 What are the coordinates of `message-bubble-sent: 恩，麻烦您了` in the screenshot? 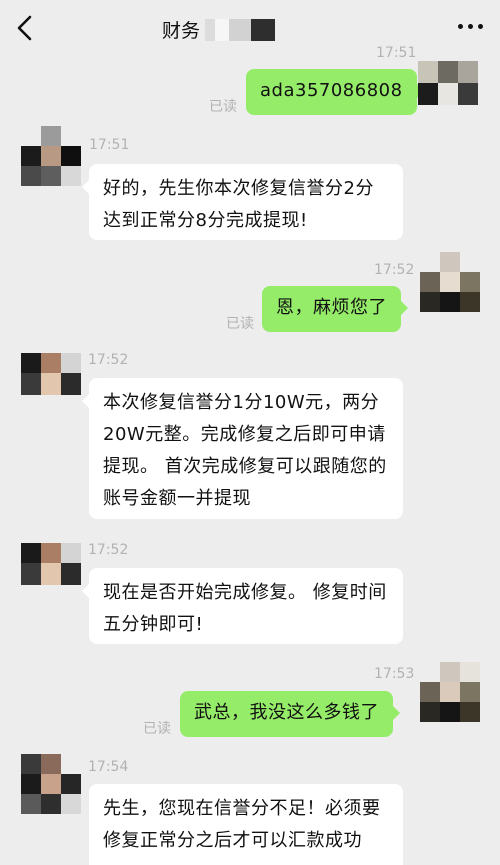 It's located at (335, 309).